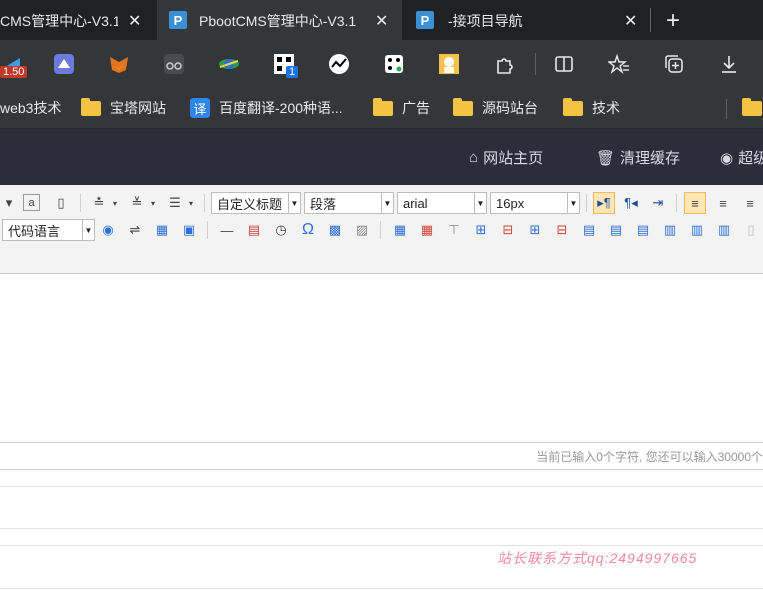 The width and height of the screenshot is (763, 590). I want to click on site-home-link: ⌂ 网站主页, so click(506, 157).